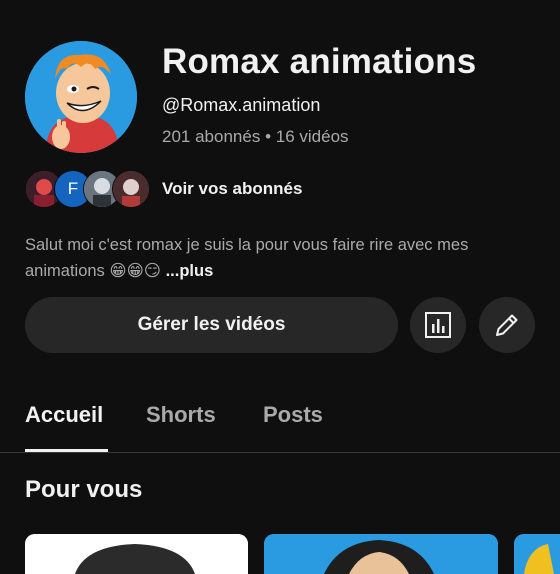 This screenshot has width=560, height=574. What do you see at coordinates (190, 271) in the screenshot?
I see `description-more-link: ...plus` at bounding box center [190, 271].